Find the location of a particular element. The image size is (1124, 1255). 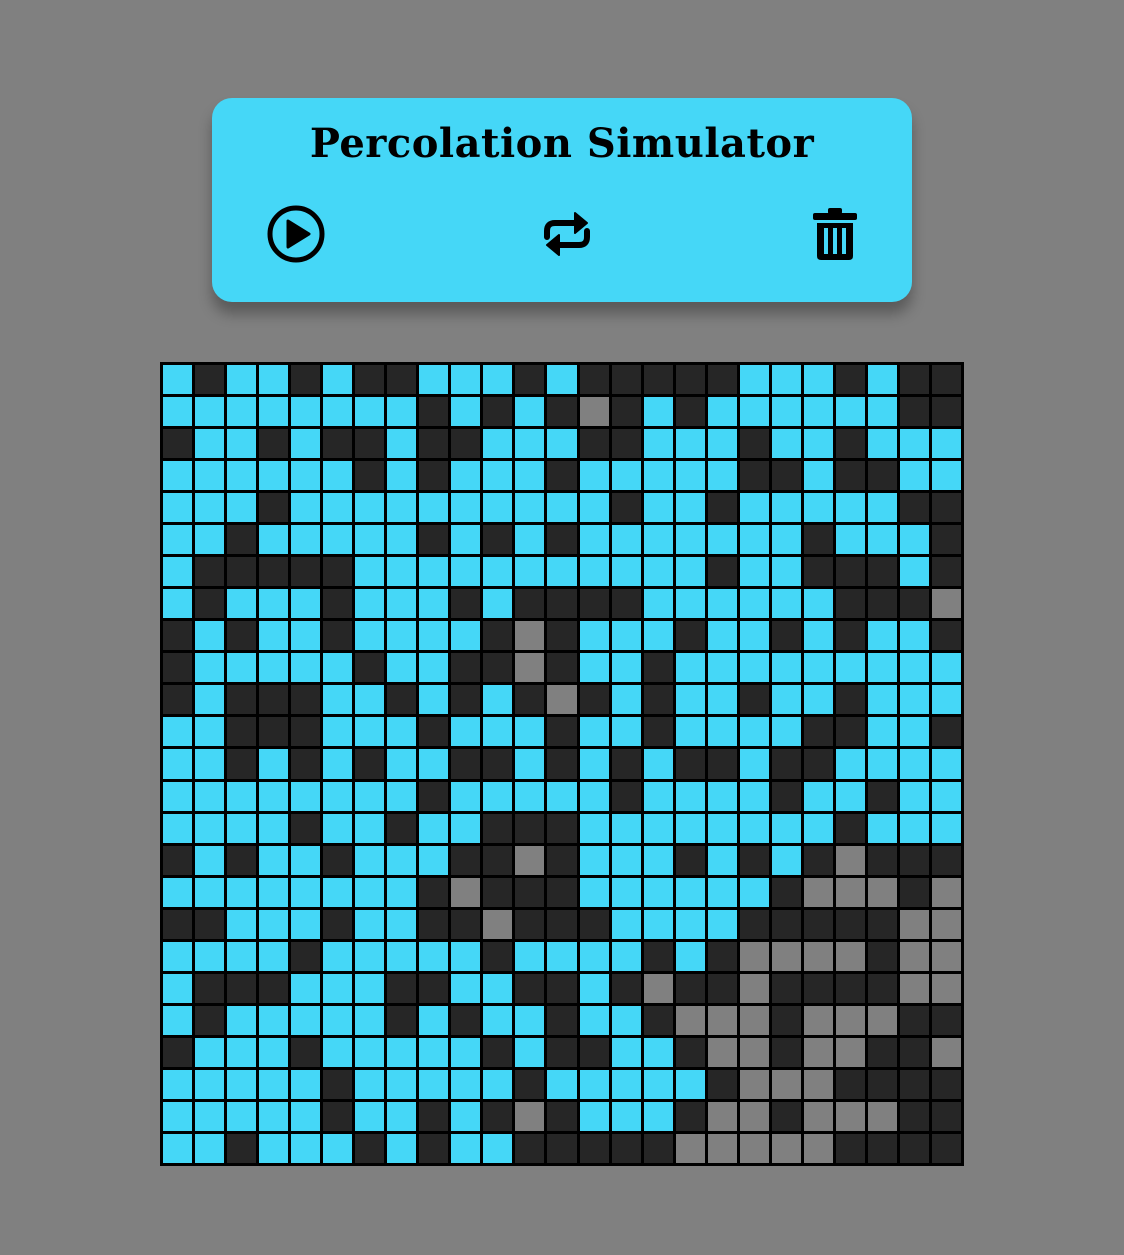

reset-button is located at coordinates (567, 234).